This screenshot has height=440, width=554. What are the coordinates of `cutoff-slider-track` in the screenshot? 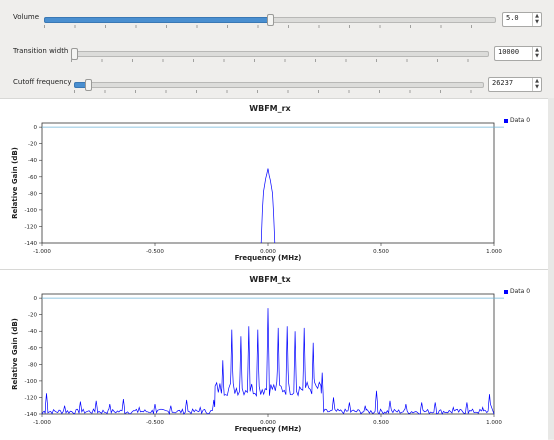 It's located at (279, 85).